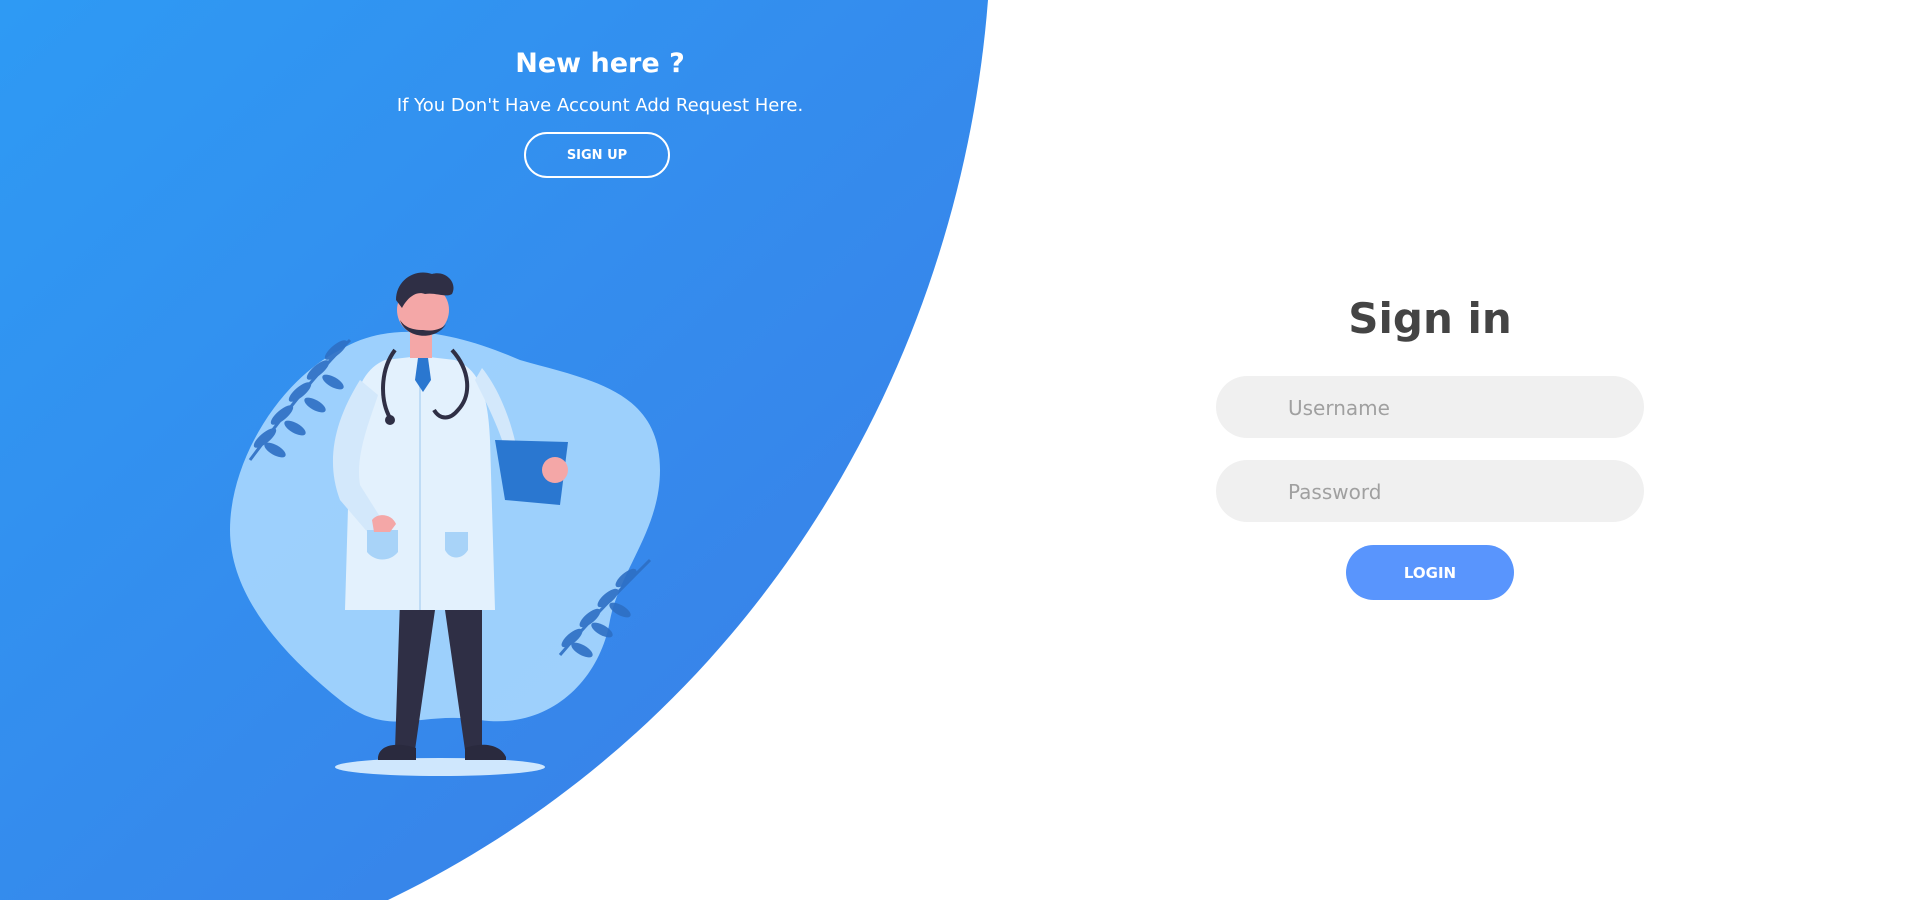  Describe the element at coordinates (1430, 318) in the screenshot. I see `signin-title: Sign in` at that location.